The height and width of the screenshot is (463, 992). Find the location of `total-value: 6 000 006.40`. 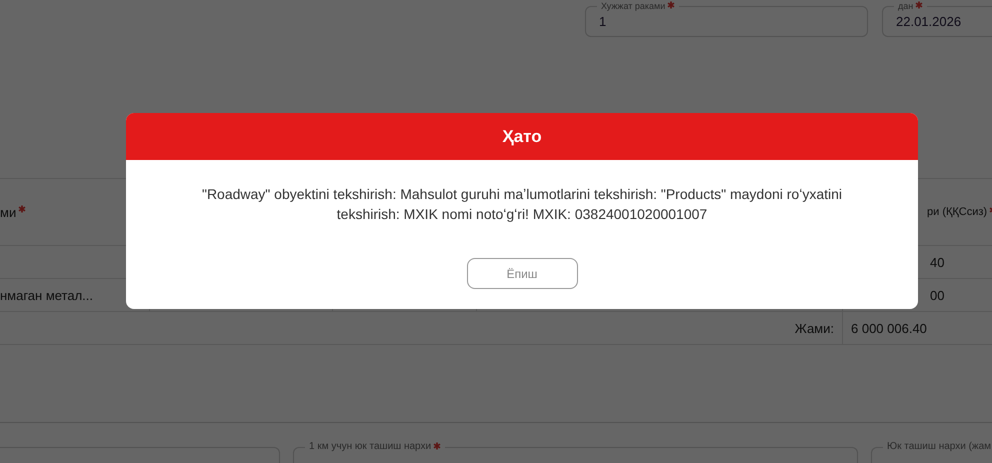

total-value: 6 000 006.40 is located at coordinates (889, 328).